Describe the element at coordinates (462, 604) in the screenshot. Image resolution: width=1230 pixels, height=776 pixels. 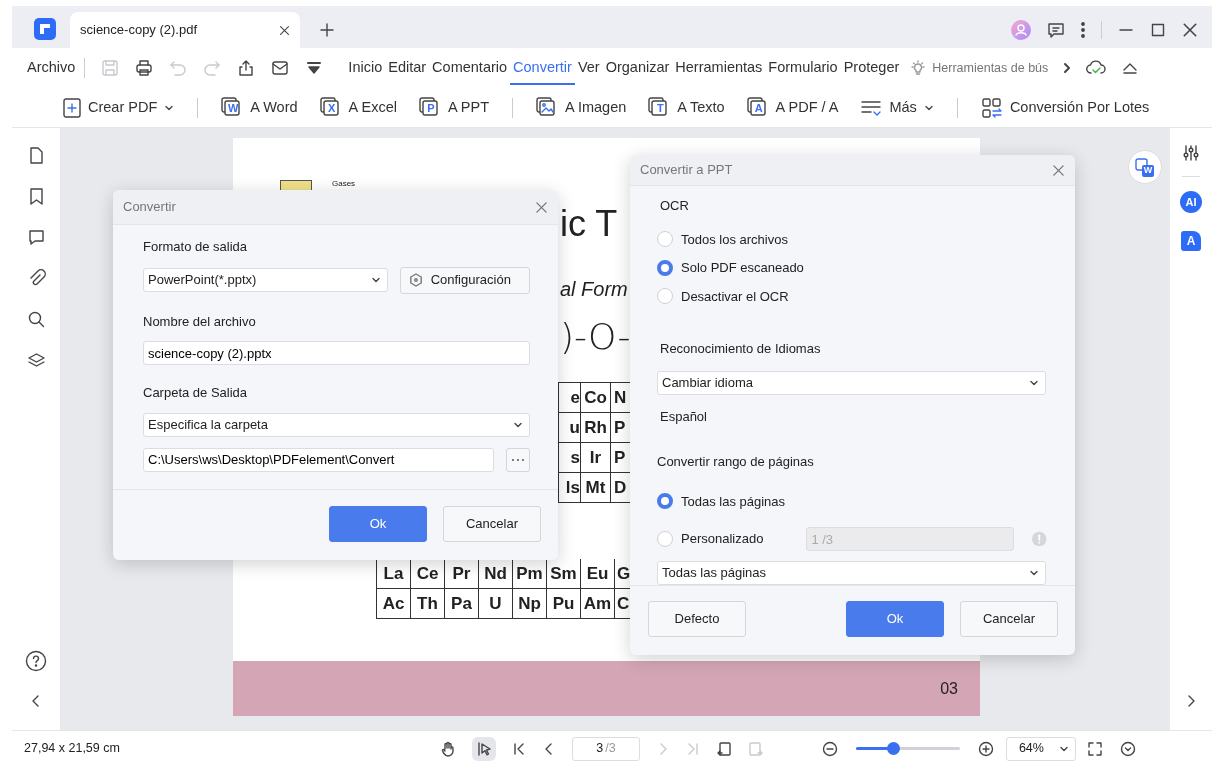
I see `element-cell: Pa` at that location.